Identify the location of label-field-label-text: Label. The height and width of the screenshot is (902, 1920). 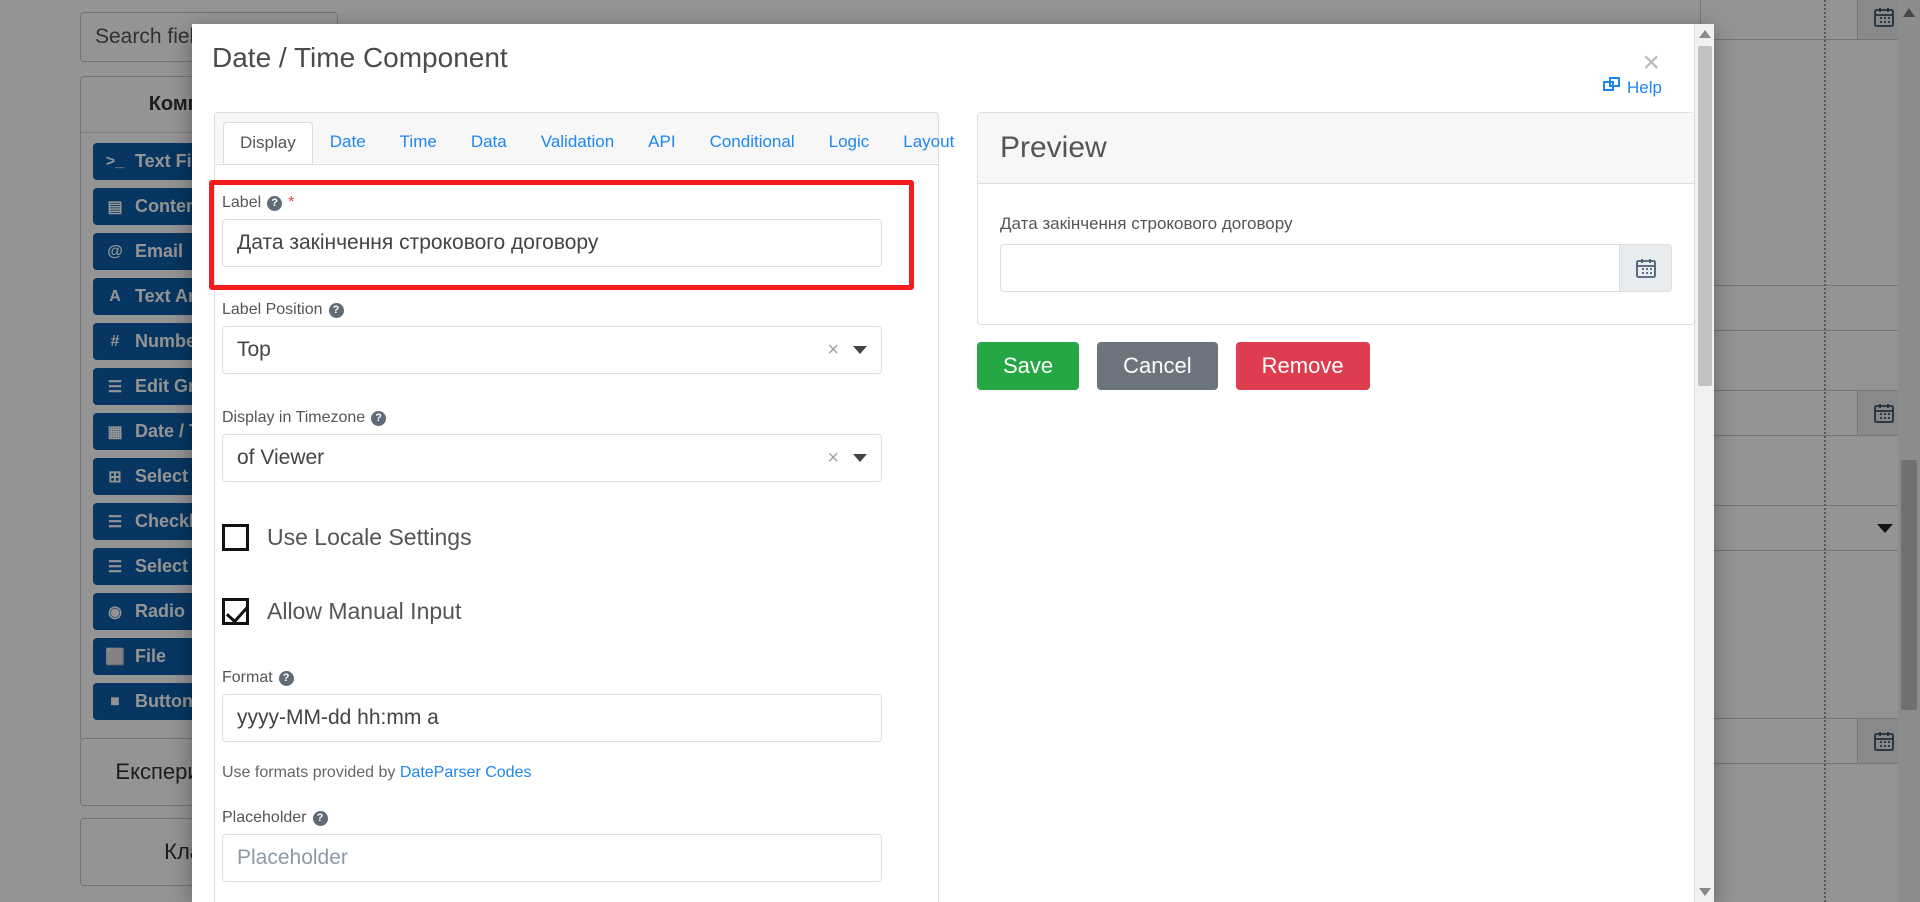
(242, 202).